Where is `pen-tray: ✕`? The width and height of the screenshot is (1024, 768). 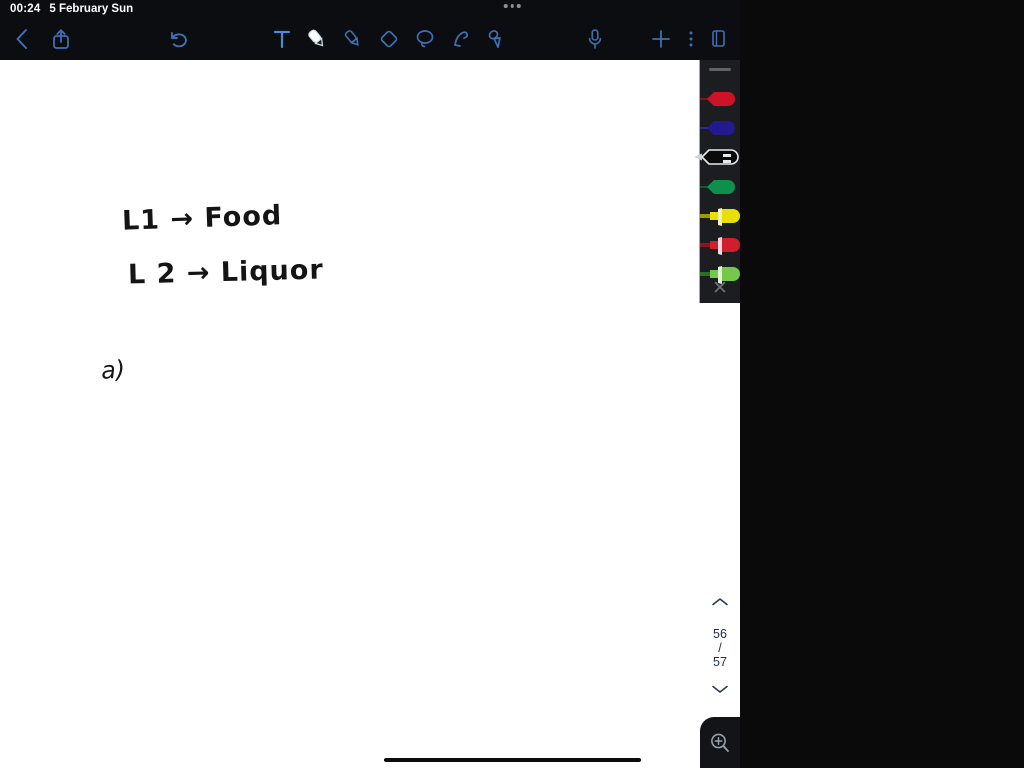
pen-tray: ✕ is located at coordinates (717, 181).